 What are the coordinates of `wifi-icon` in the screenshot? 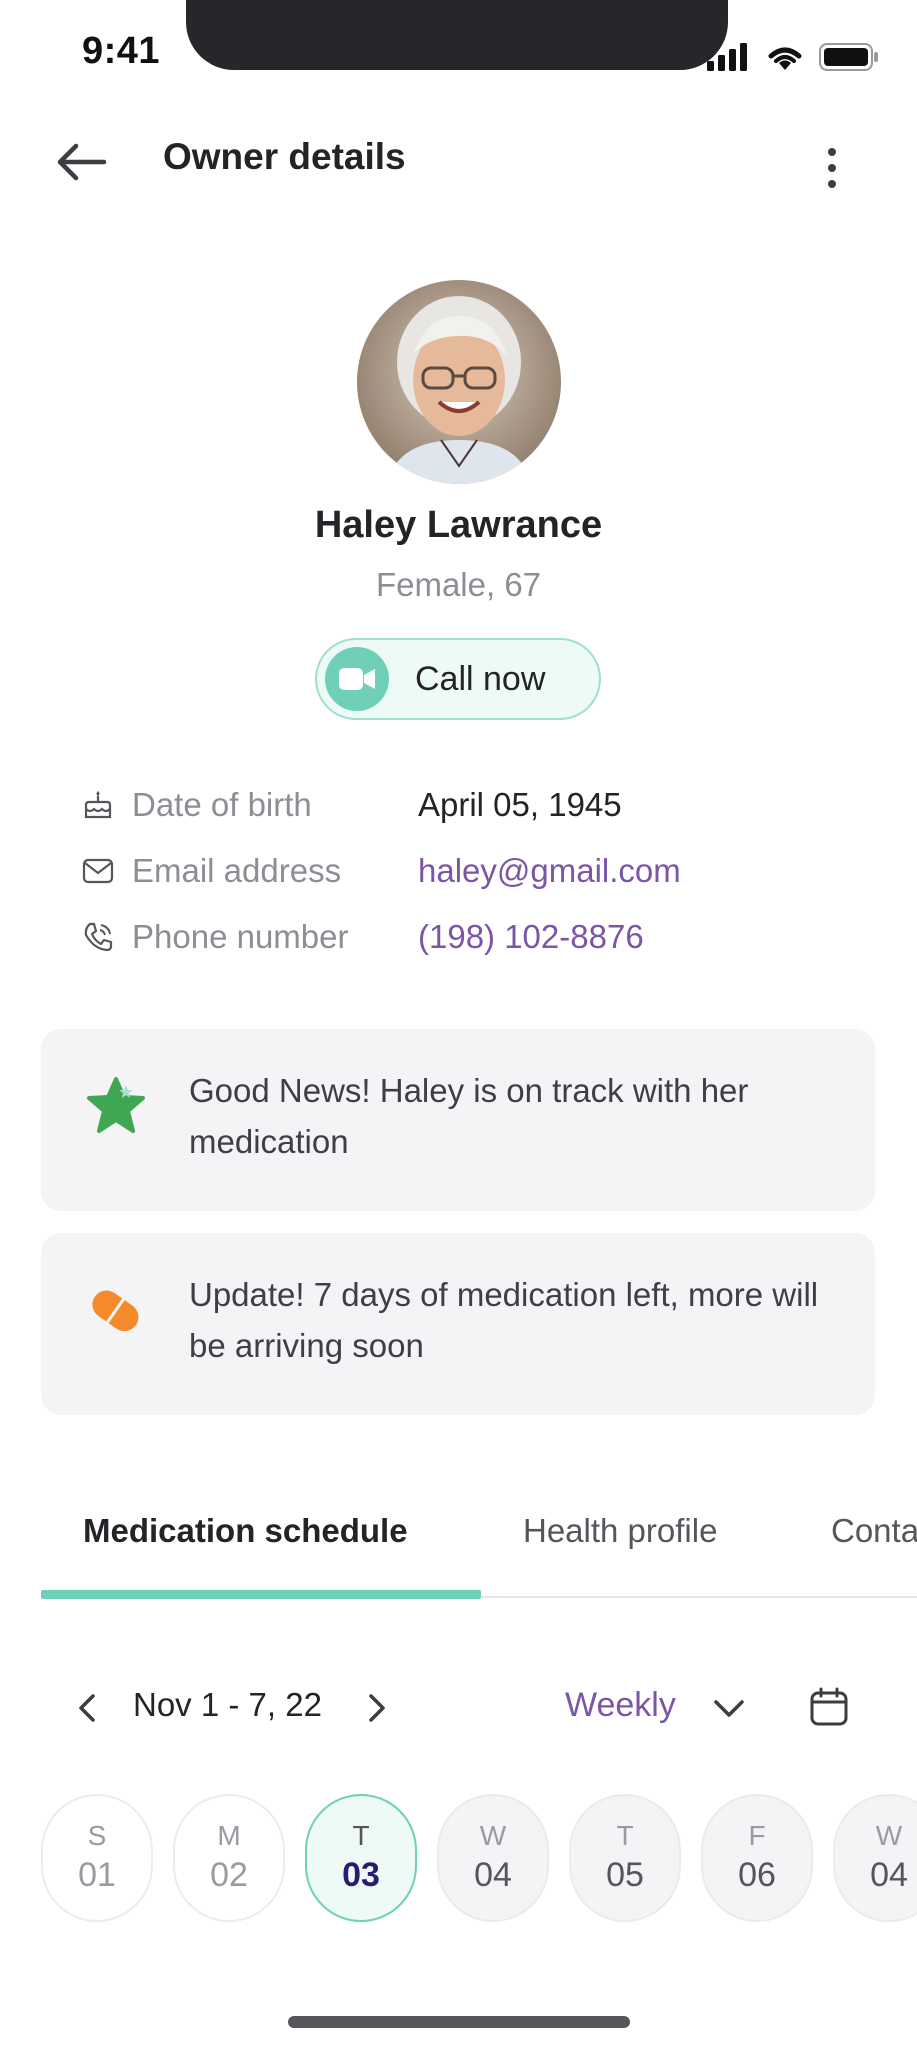 It's located at (785, 58).